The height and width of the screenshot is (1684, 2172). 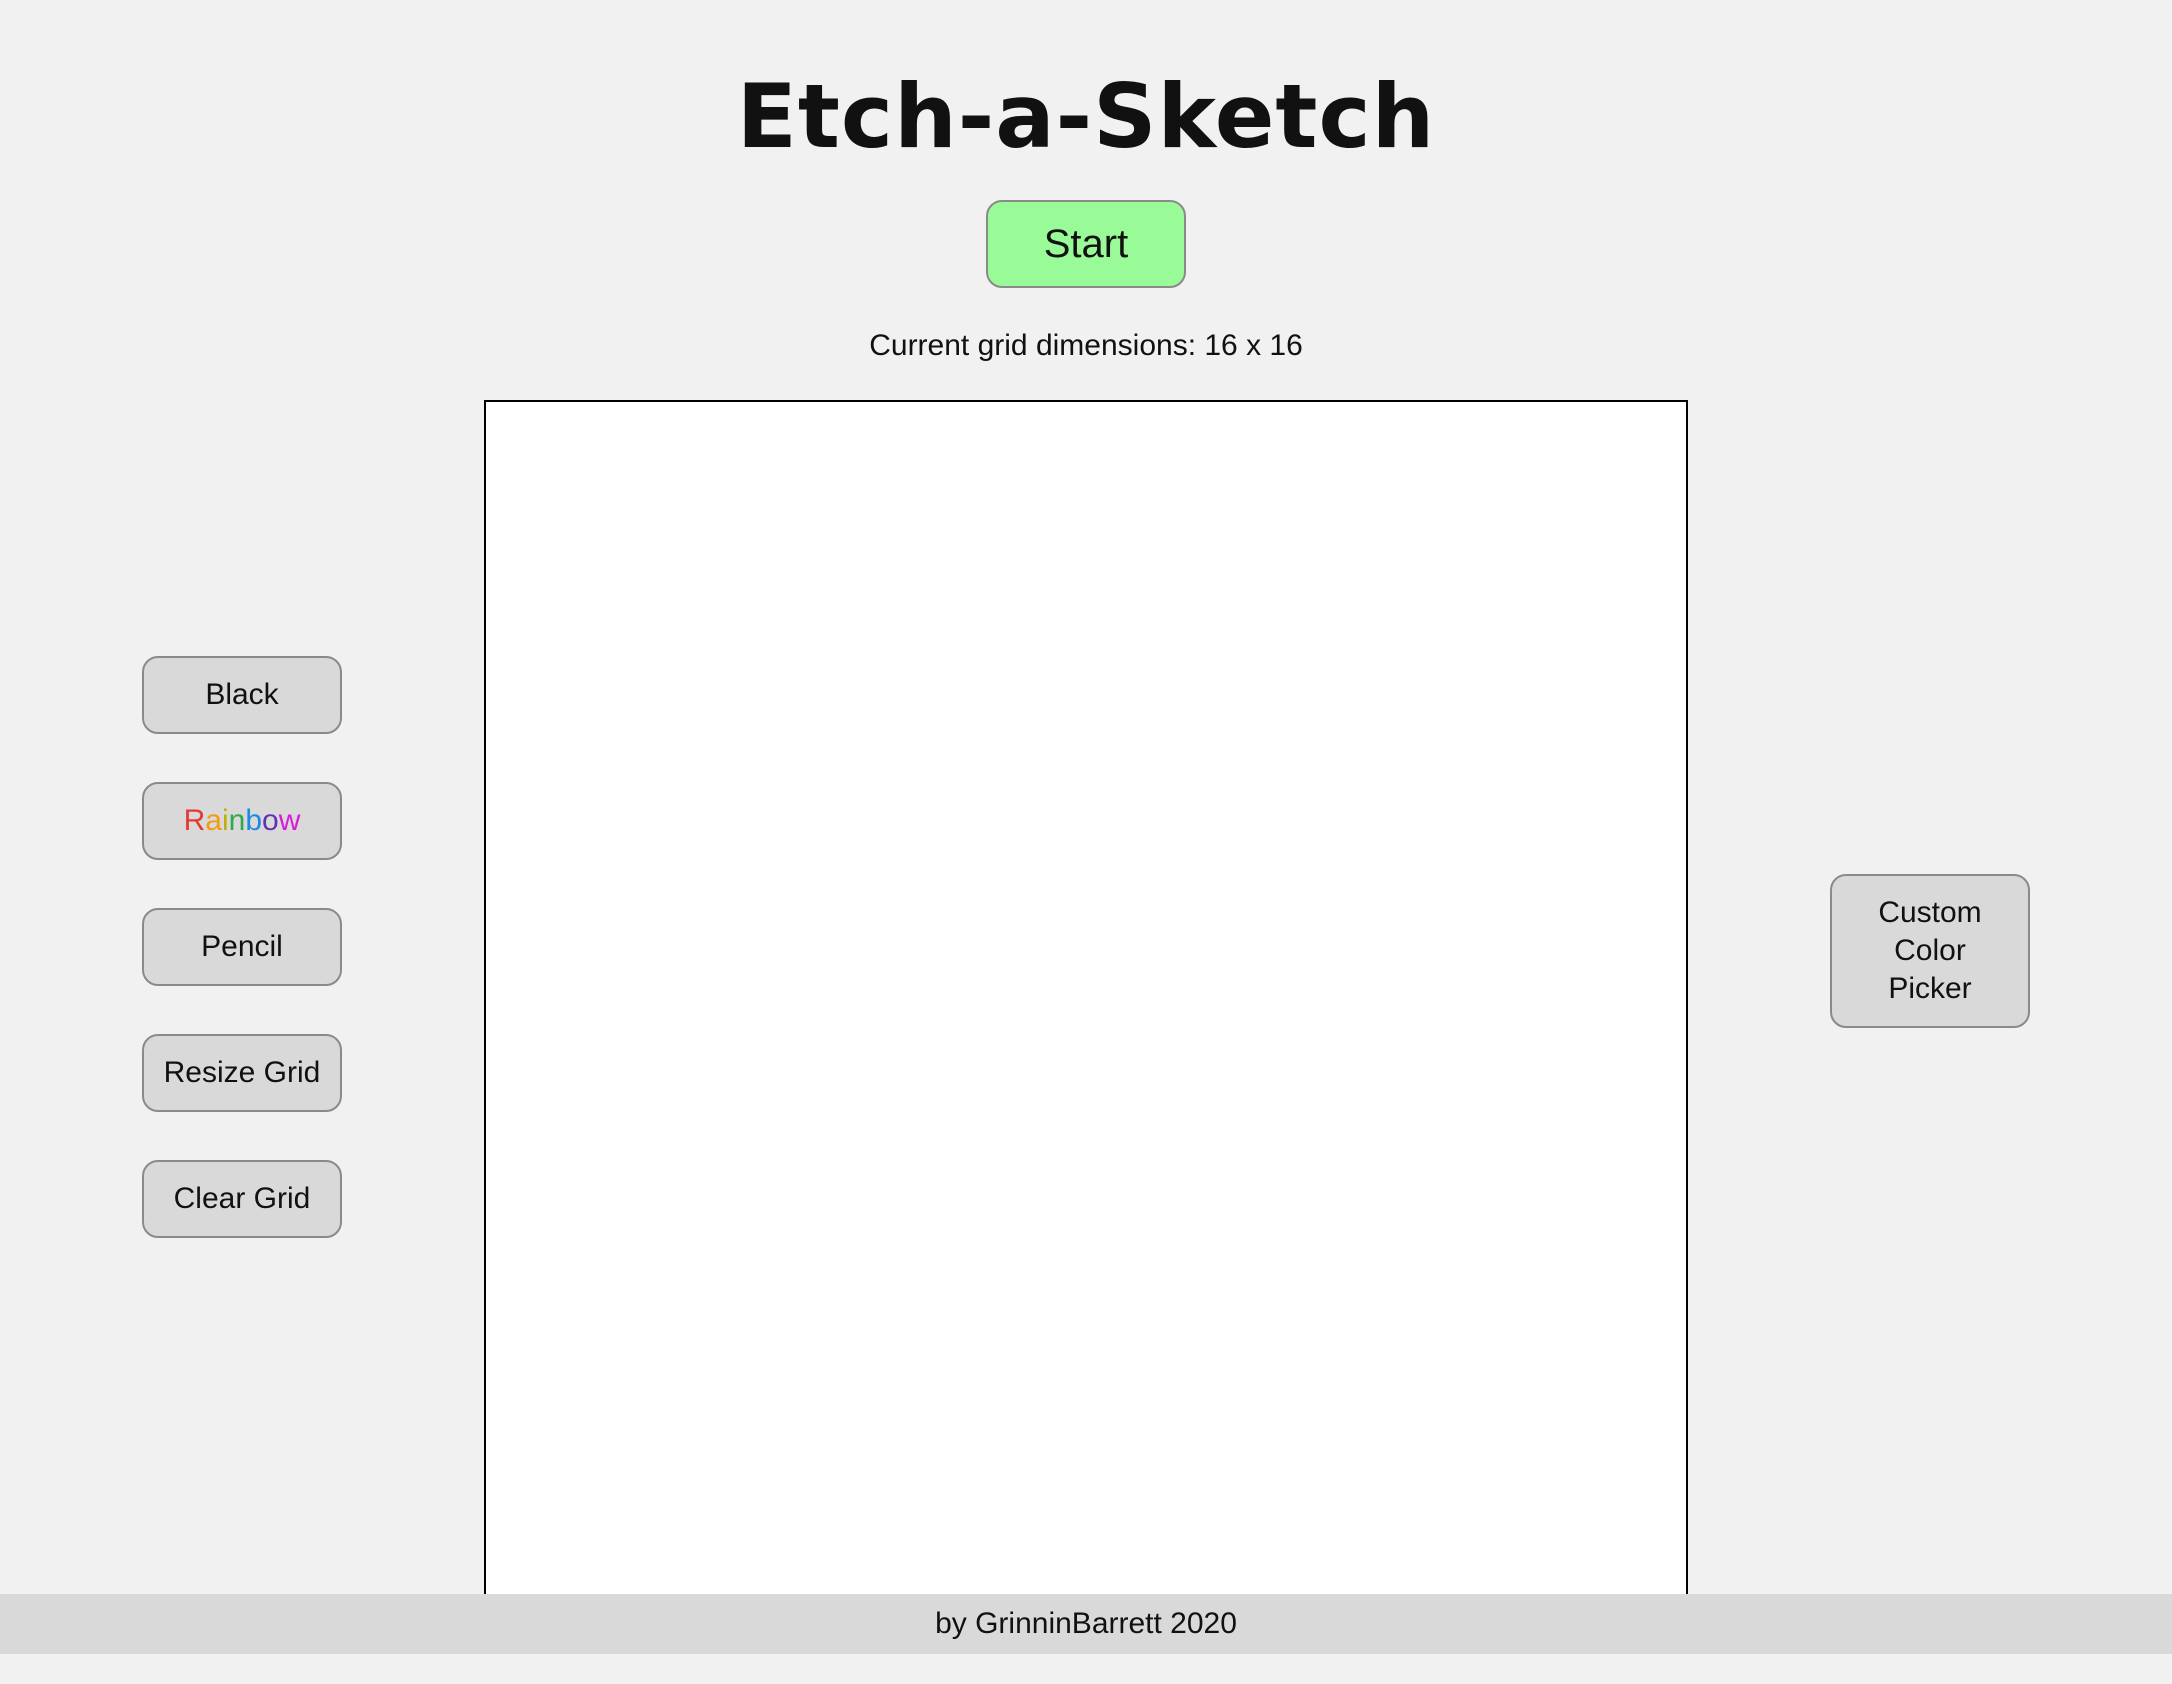 I want to click on rainbow-letter: R, so click(x=194, y=820).